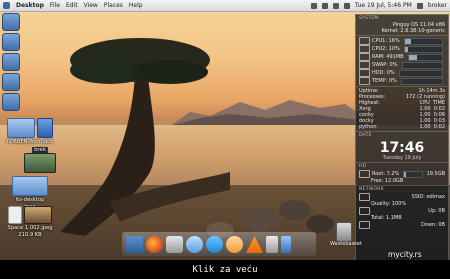 The width and height of the screenshot is (450, 279). I want to click on pictures-folder-icon, so click(11, 62).